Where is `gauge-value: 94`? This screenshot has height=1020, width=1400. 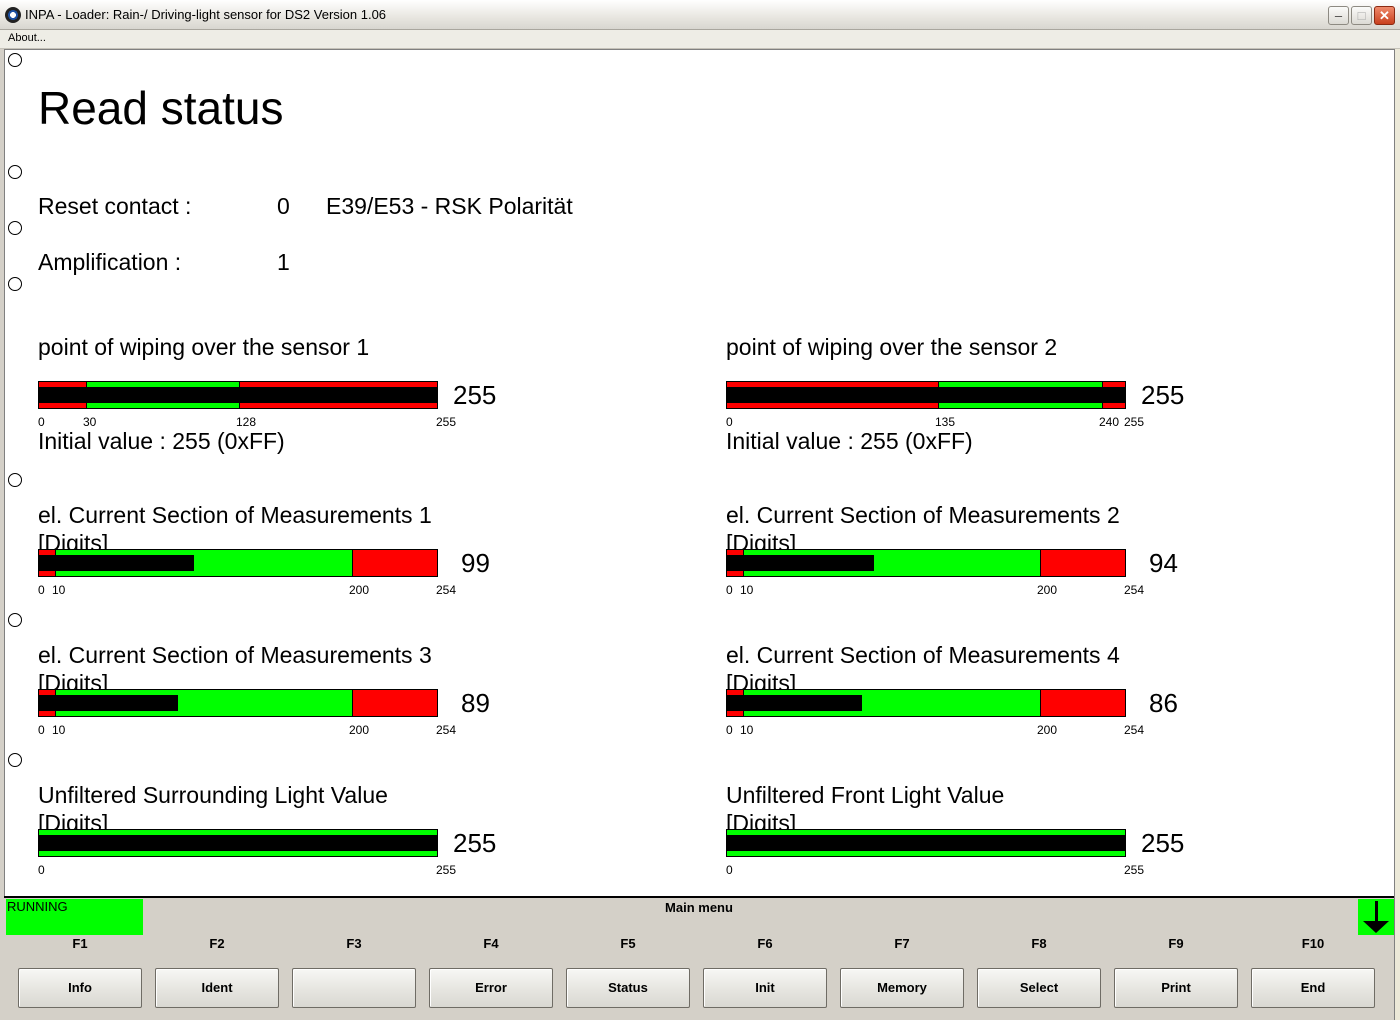
gauge-value: 94 is located at coordinates (1163, 563).